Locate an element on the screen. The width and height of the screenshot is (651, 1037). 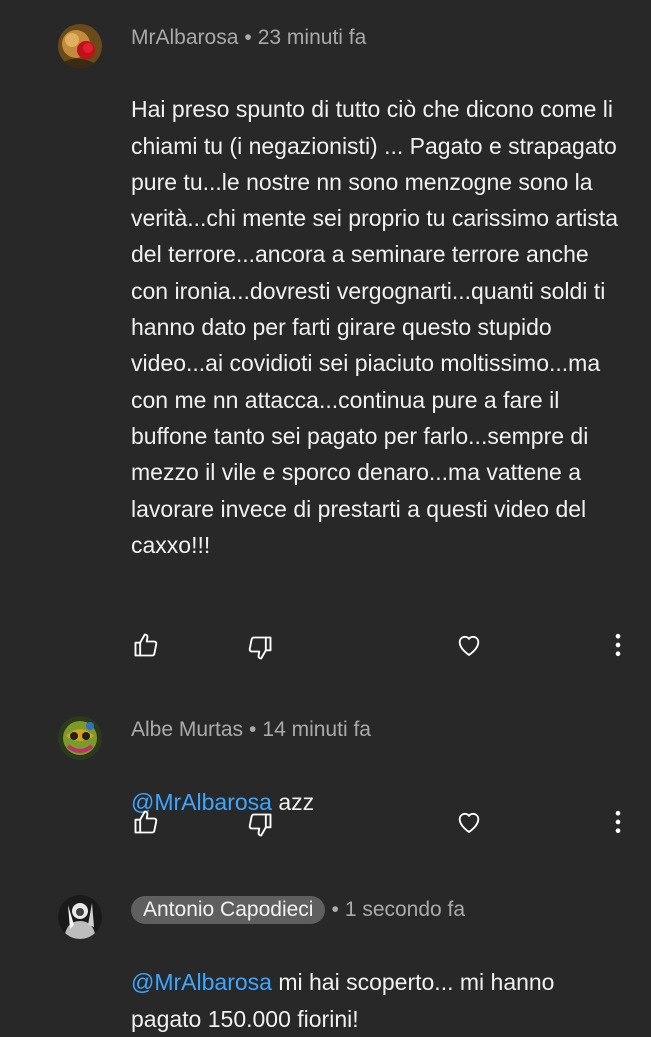
comment-header: Albe Murtas • 14 minuti fa is located at coordinates (251, 730).